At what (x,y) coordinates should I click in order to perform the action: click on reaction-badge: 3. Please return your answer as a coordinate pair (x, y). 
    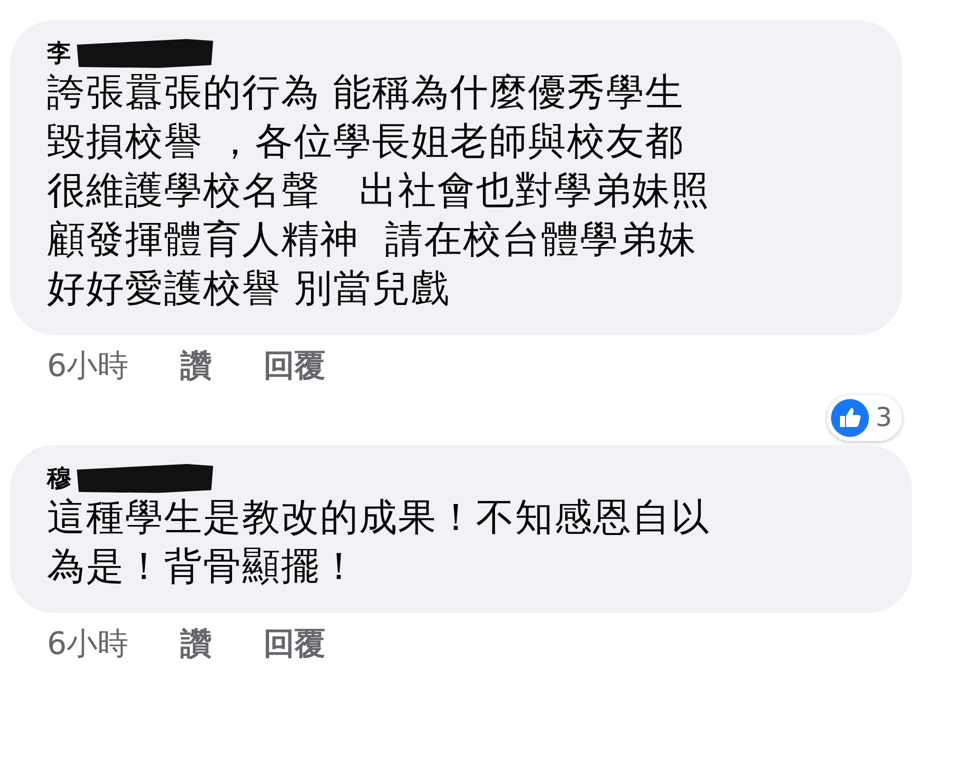
    Looking at the image, I should click on (864, 418).